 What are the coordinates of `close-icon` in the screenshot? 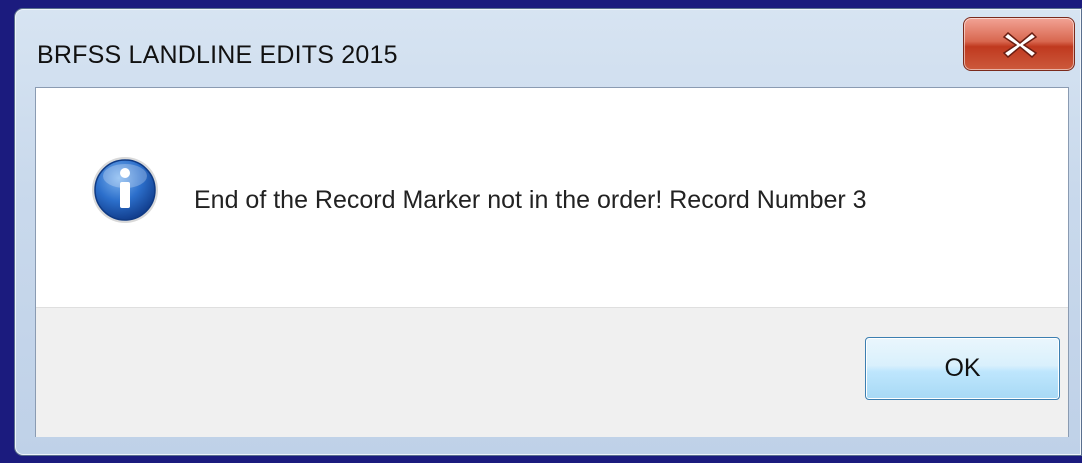 It's located at (1020, 45).